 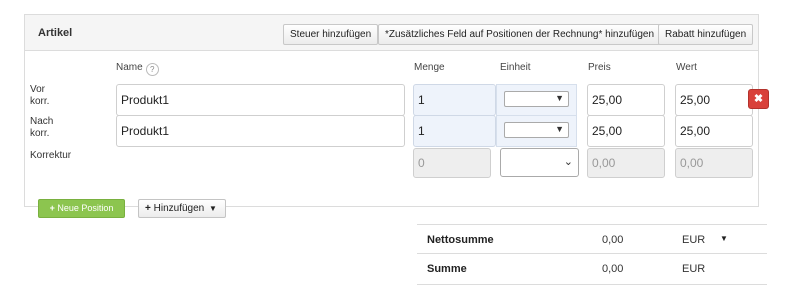 I want to click on column-preis-header: Preis, so click(x=599, y=67).